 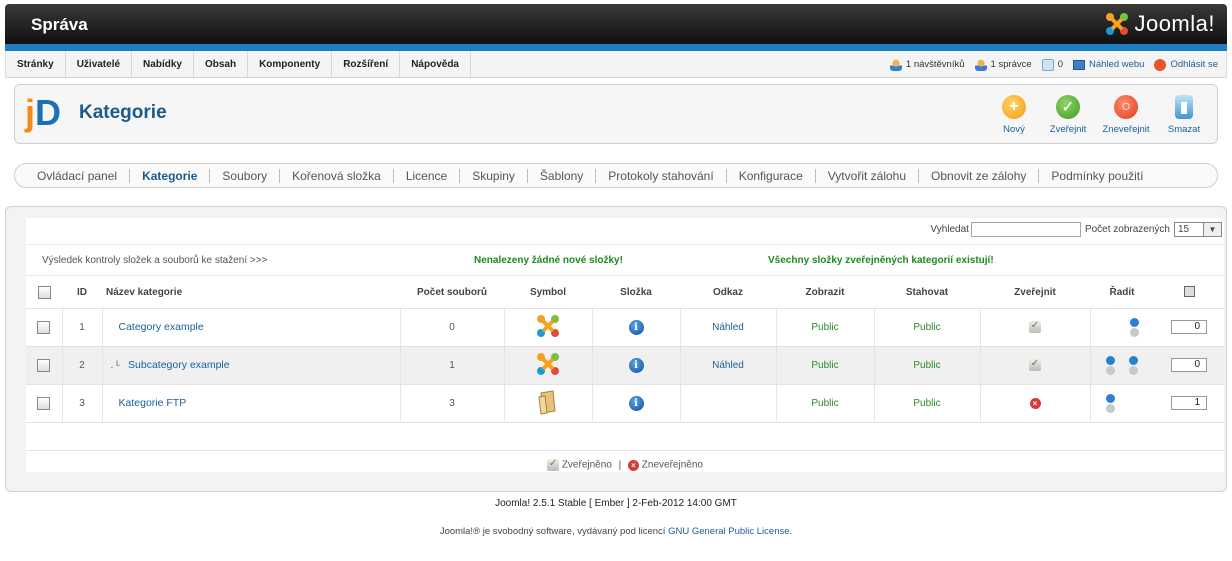 What do you see at coordinates (1184, 107) in the screenshot?
I see `trash-icon: ▮` at bounding box center [1184, 107].